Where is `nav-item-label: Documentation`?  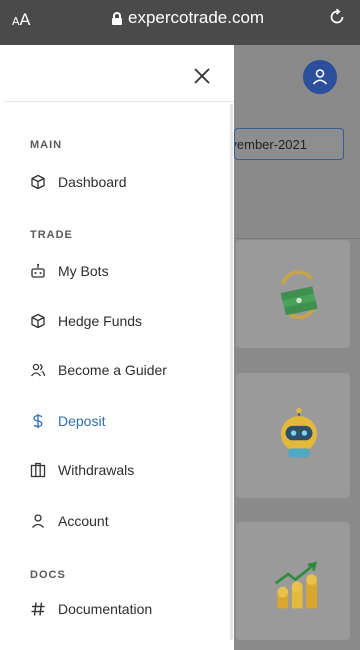
nav-item-label: Documentation is located at coordinates (105, 609).